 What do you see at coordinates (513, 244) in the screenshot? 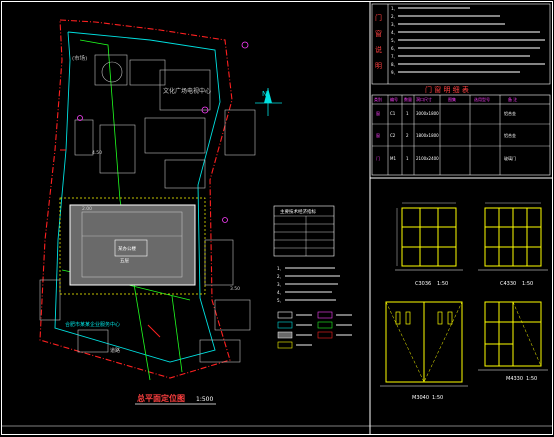
I see `elevation-c4330: C4330 1:50` at bounding box center [513, 244].